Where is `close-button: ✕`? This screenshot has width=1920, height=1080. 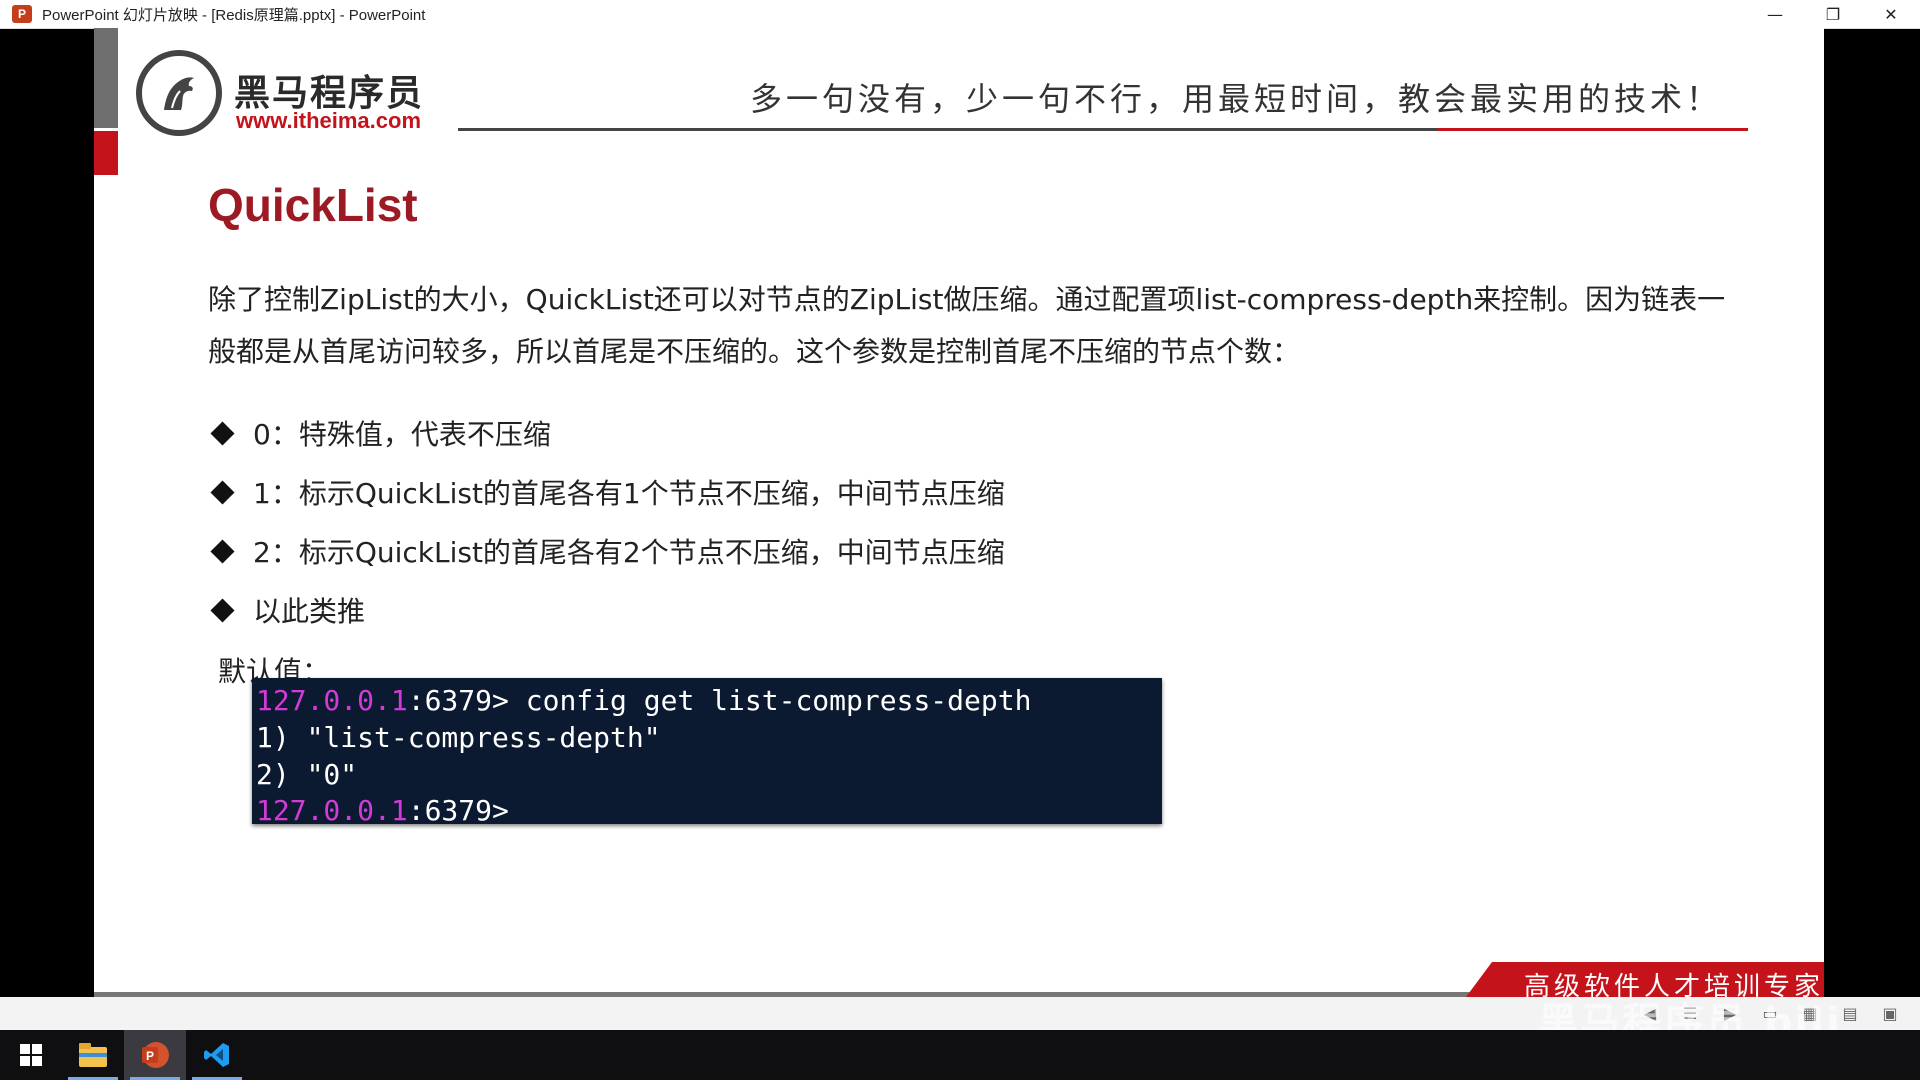 close-button: ✕ is located at coordinates (1891, 14).